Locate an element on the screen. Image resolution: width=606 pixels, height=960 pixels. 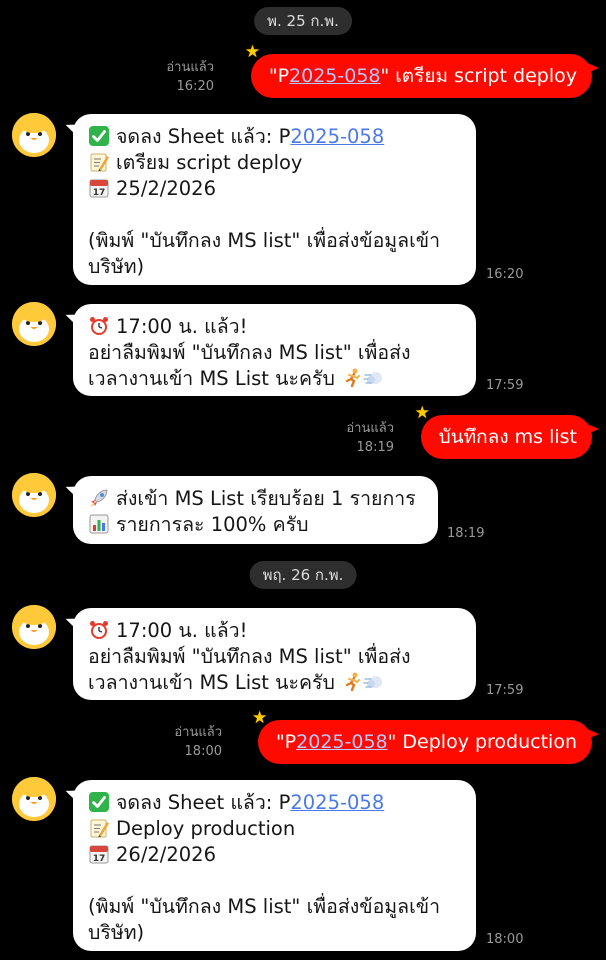
message-meta: อ่านแล้ว 16:20 is located at coordinates (190, 77).